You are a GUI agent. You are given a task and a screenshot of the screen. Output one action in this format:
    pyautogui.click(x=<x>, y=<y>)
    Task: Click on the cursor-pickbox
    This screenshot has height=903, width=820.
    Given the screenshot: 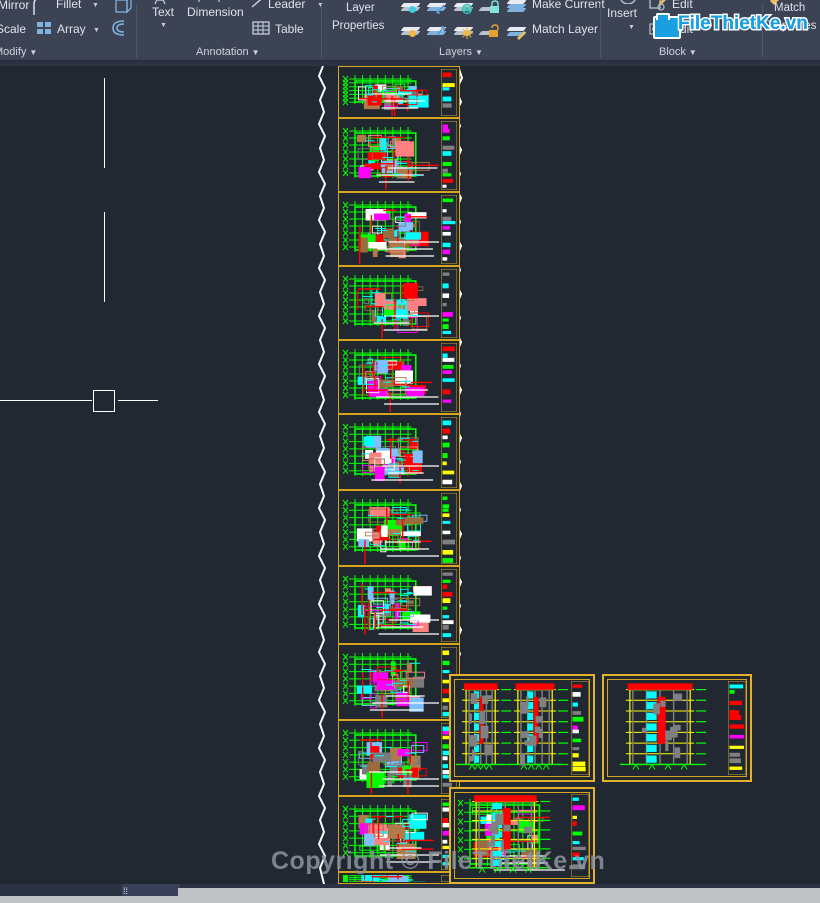 What is the action you would take?
    pyautogui.click(x=104, y=401)
    